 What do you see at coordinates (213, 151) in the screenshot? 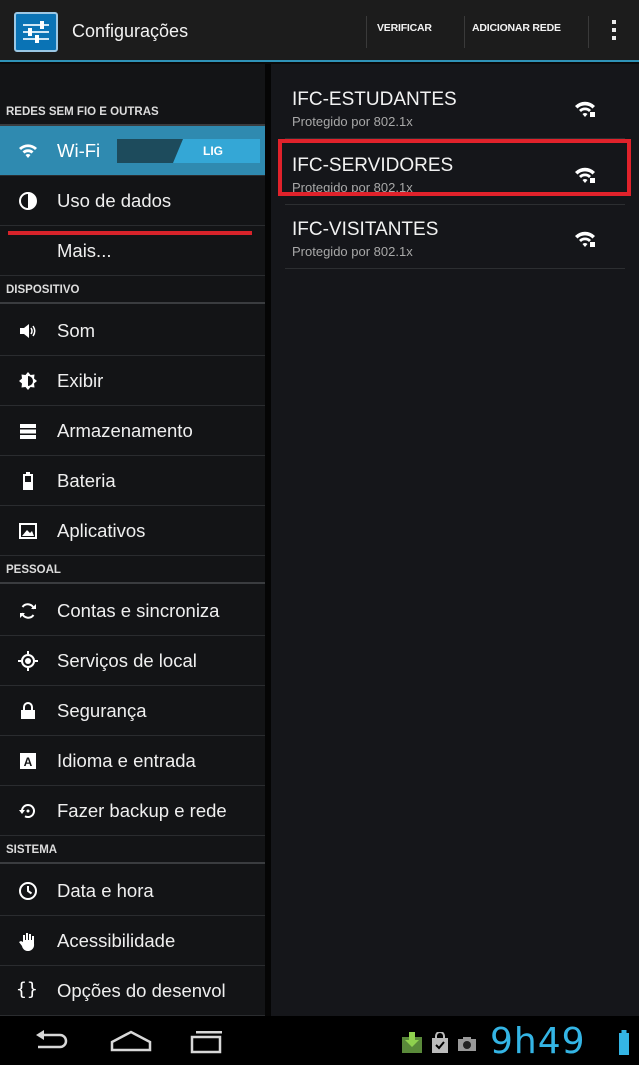
I see `toggle-state: LIG` at bounding box center [213, 151].